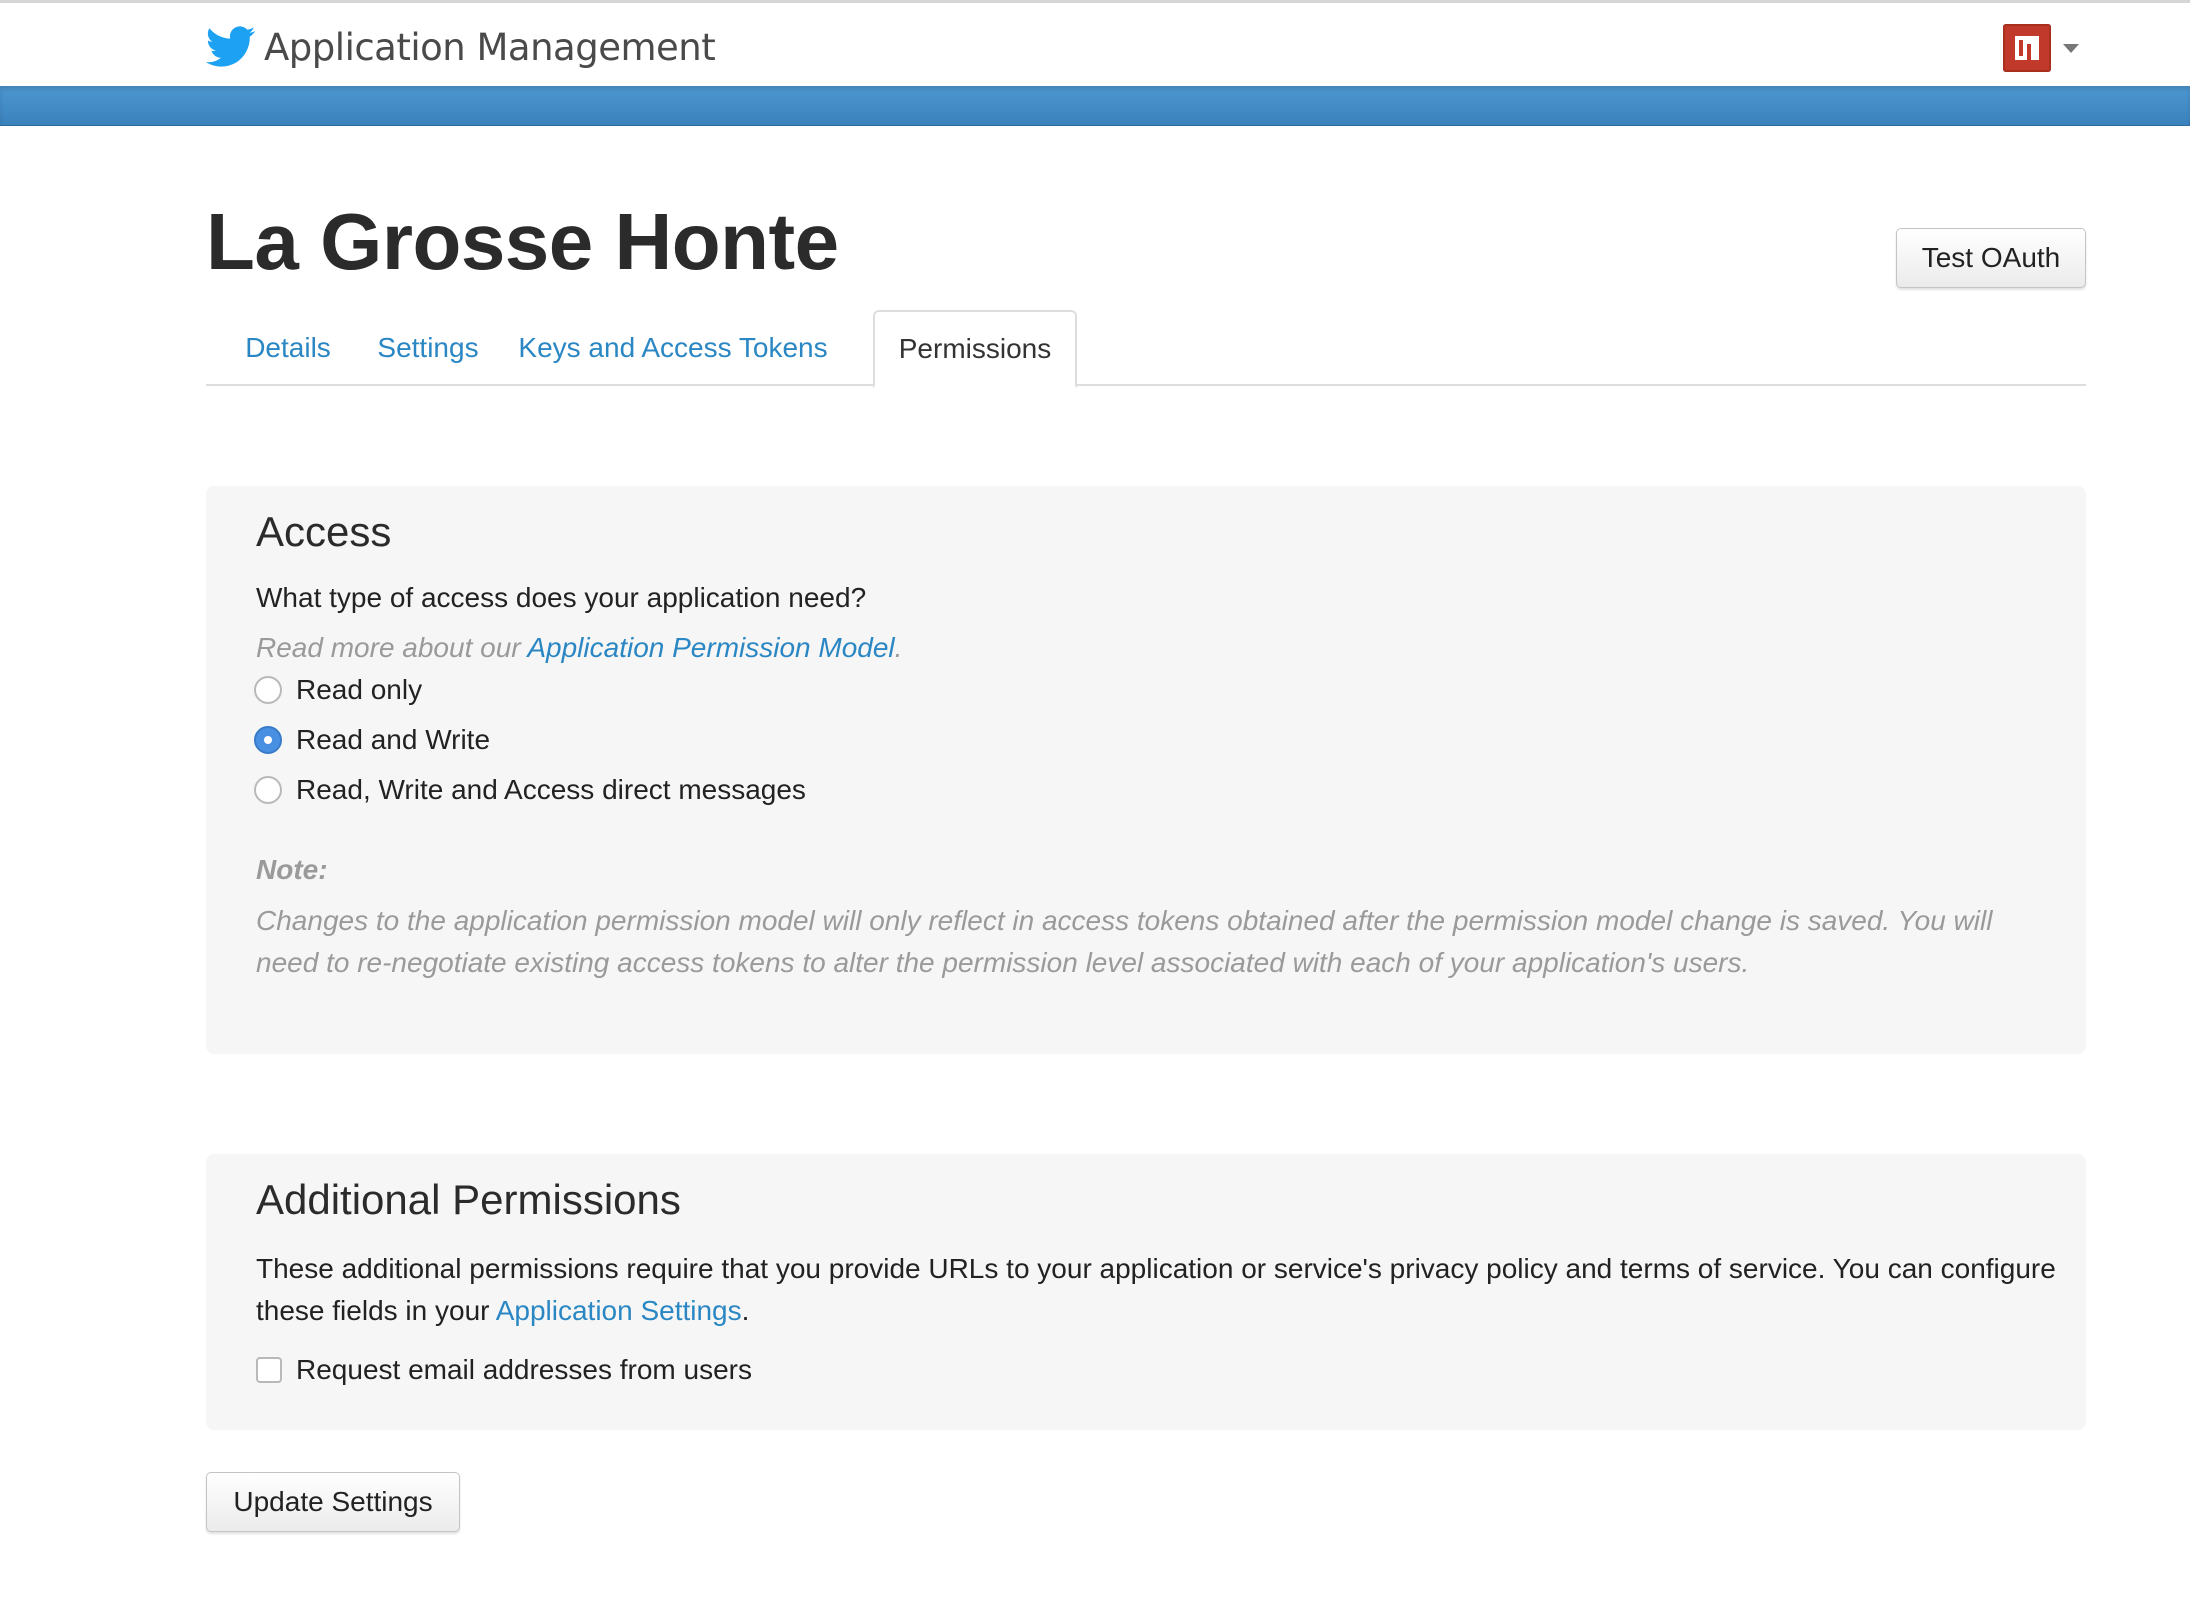  I want to click on user-menu, so click(2041, 48).